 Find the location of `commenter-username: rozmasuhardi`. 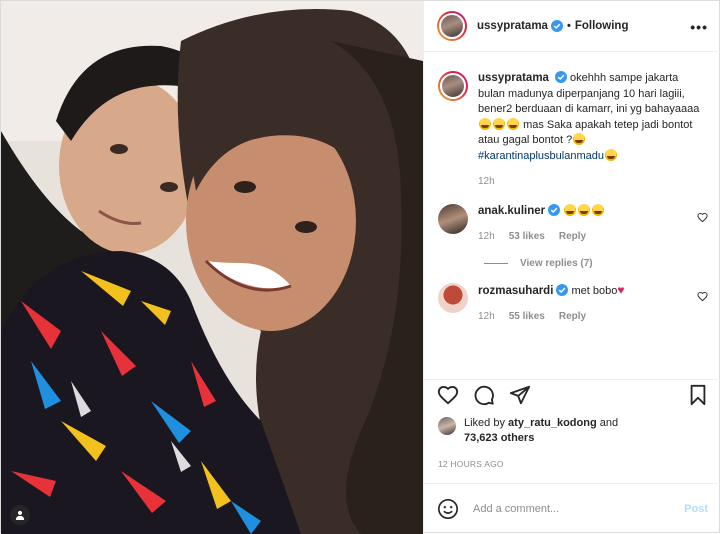

commenter-username: rozmasuhardi is located at coordinates (515, 291).